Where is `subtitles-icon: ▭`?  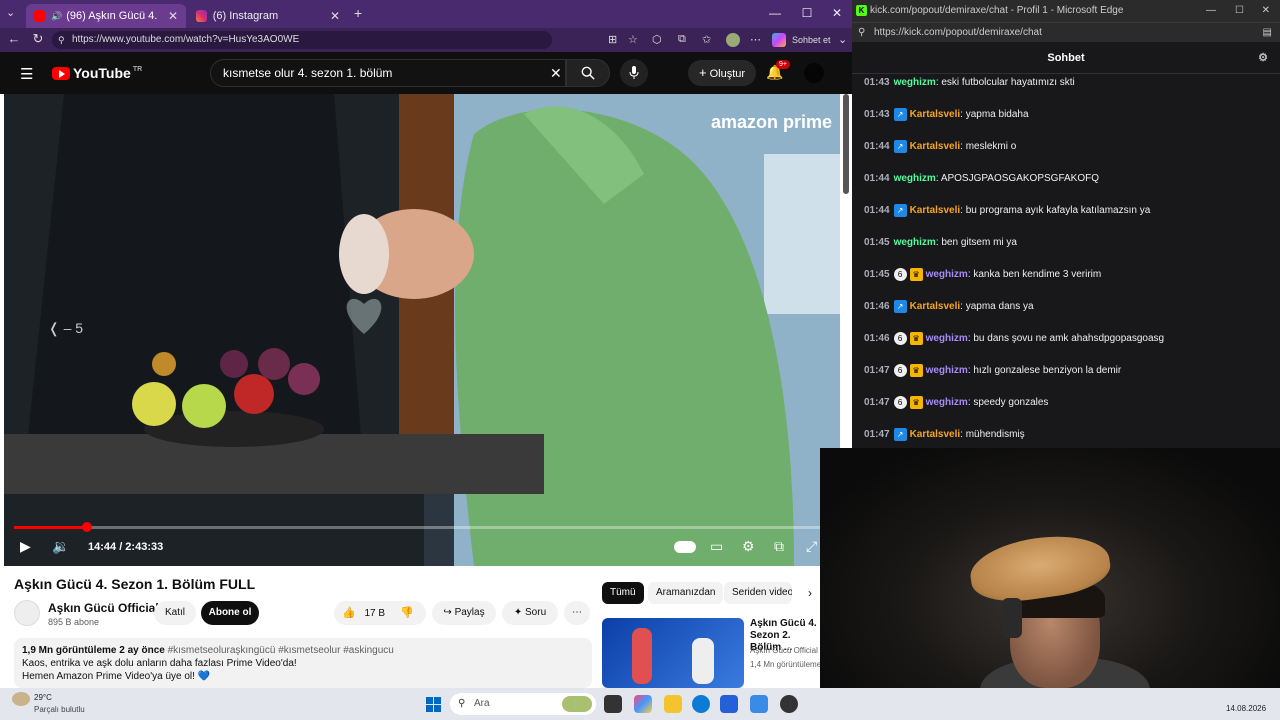
subtitles-icon: ▭ is located at coordinates (716, 546).